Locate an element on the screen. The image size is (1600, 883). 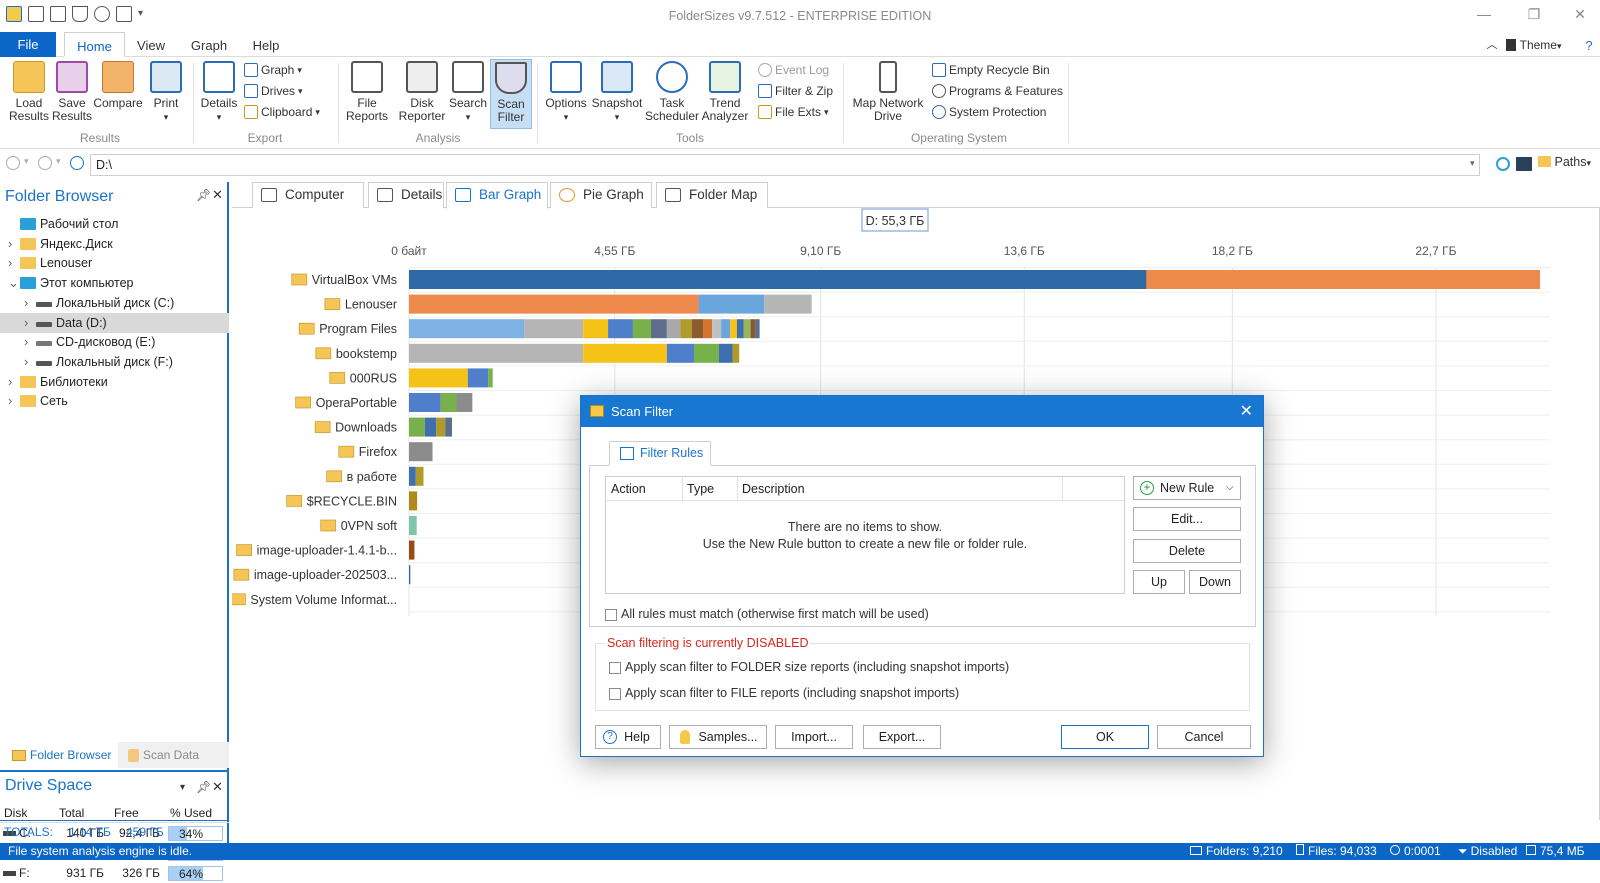
file-menu: File is located at coordinates (28, 44).